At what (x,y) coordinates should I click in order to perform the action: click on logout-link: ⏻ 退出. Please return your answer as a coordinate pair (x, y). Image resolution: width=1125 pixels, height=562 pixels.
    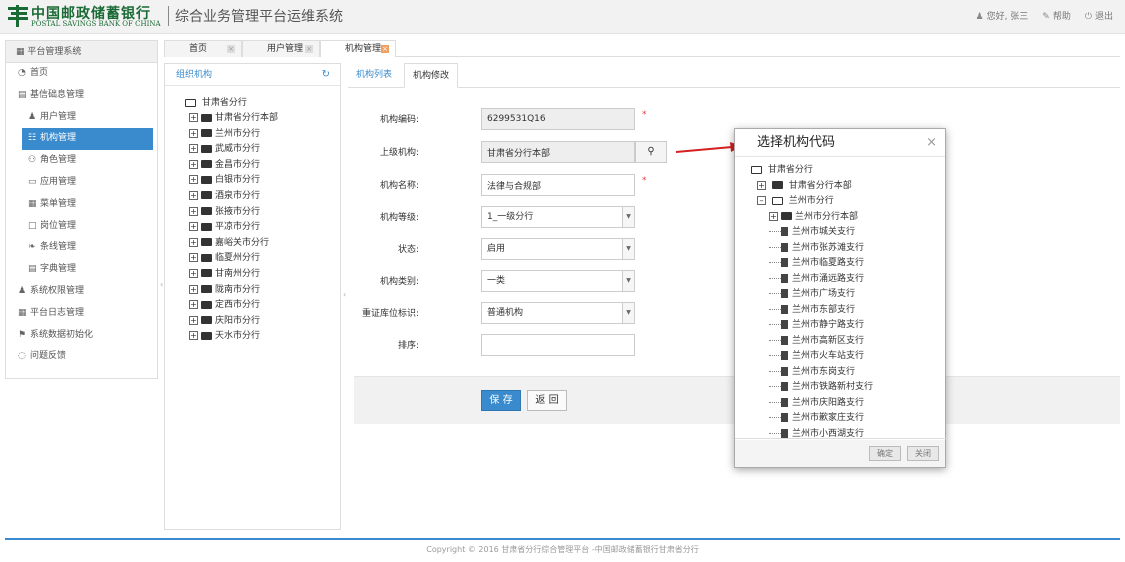
    Looking at the image, I should click on (1099, 15).